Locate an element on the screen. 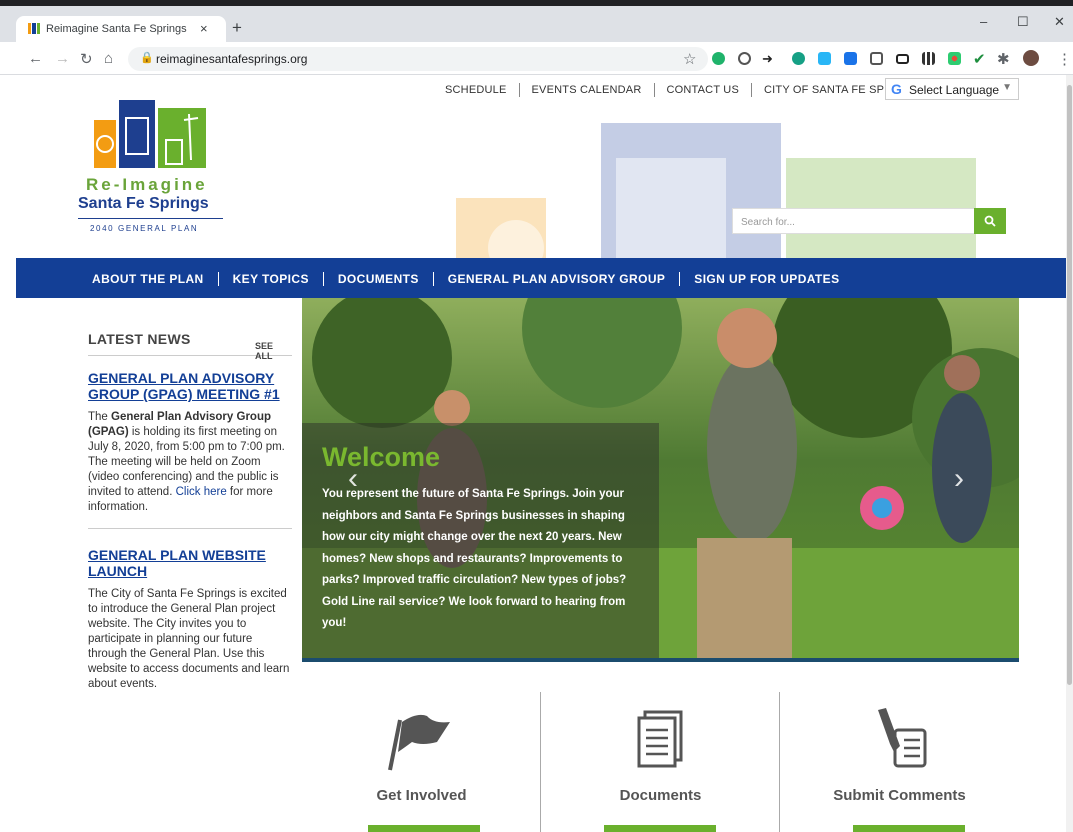 The image size is (1073, 832). news-item-title: GENERAL PLAN WEBSITE LAUNCH is located at coordinates (190, 563).